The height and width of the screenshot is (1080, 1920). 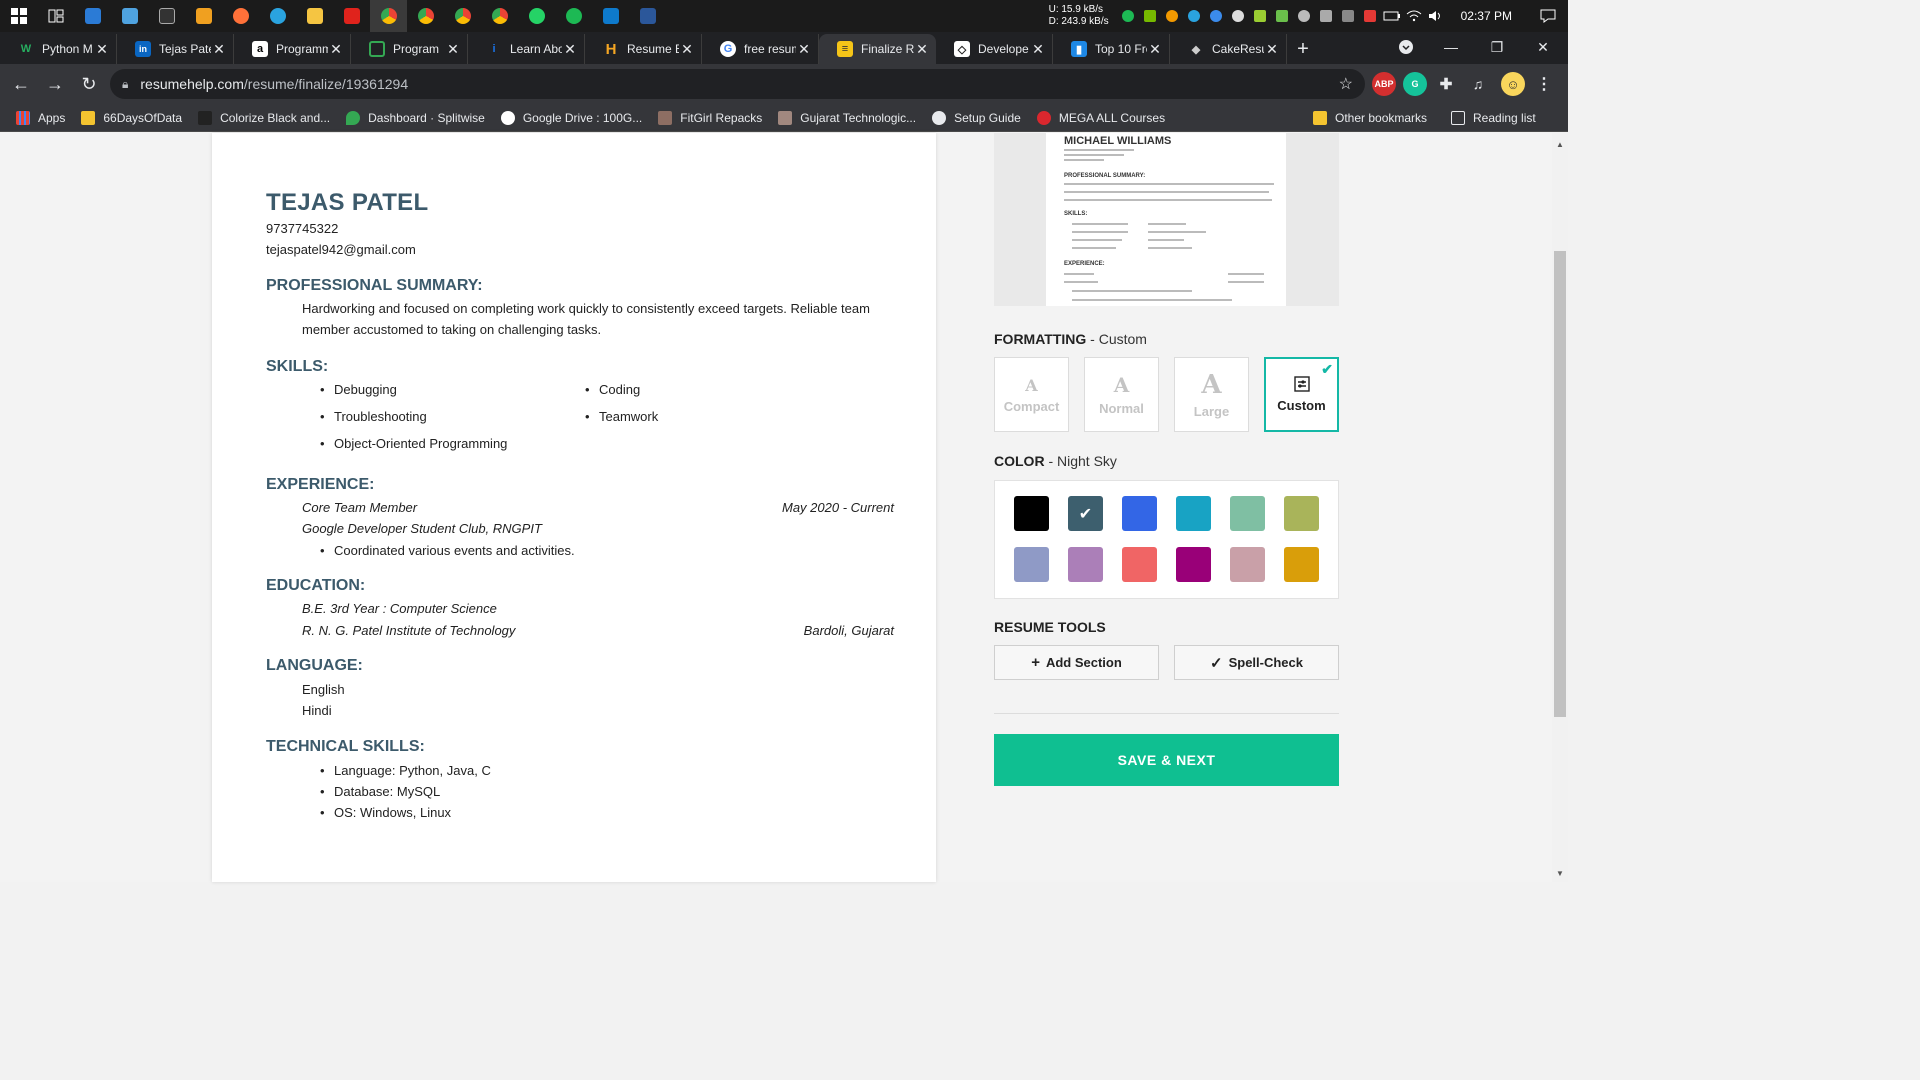 I want to click on volume-icon, so click(x=1436, y=16).